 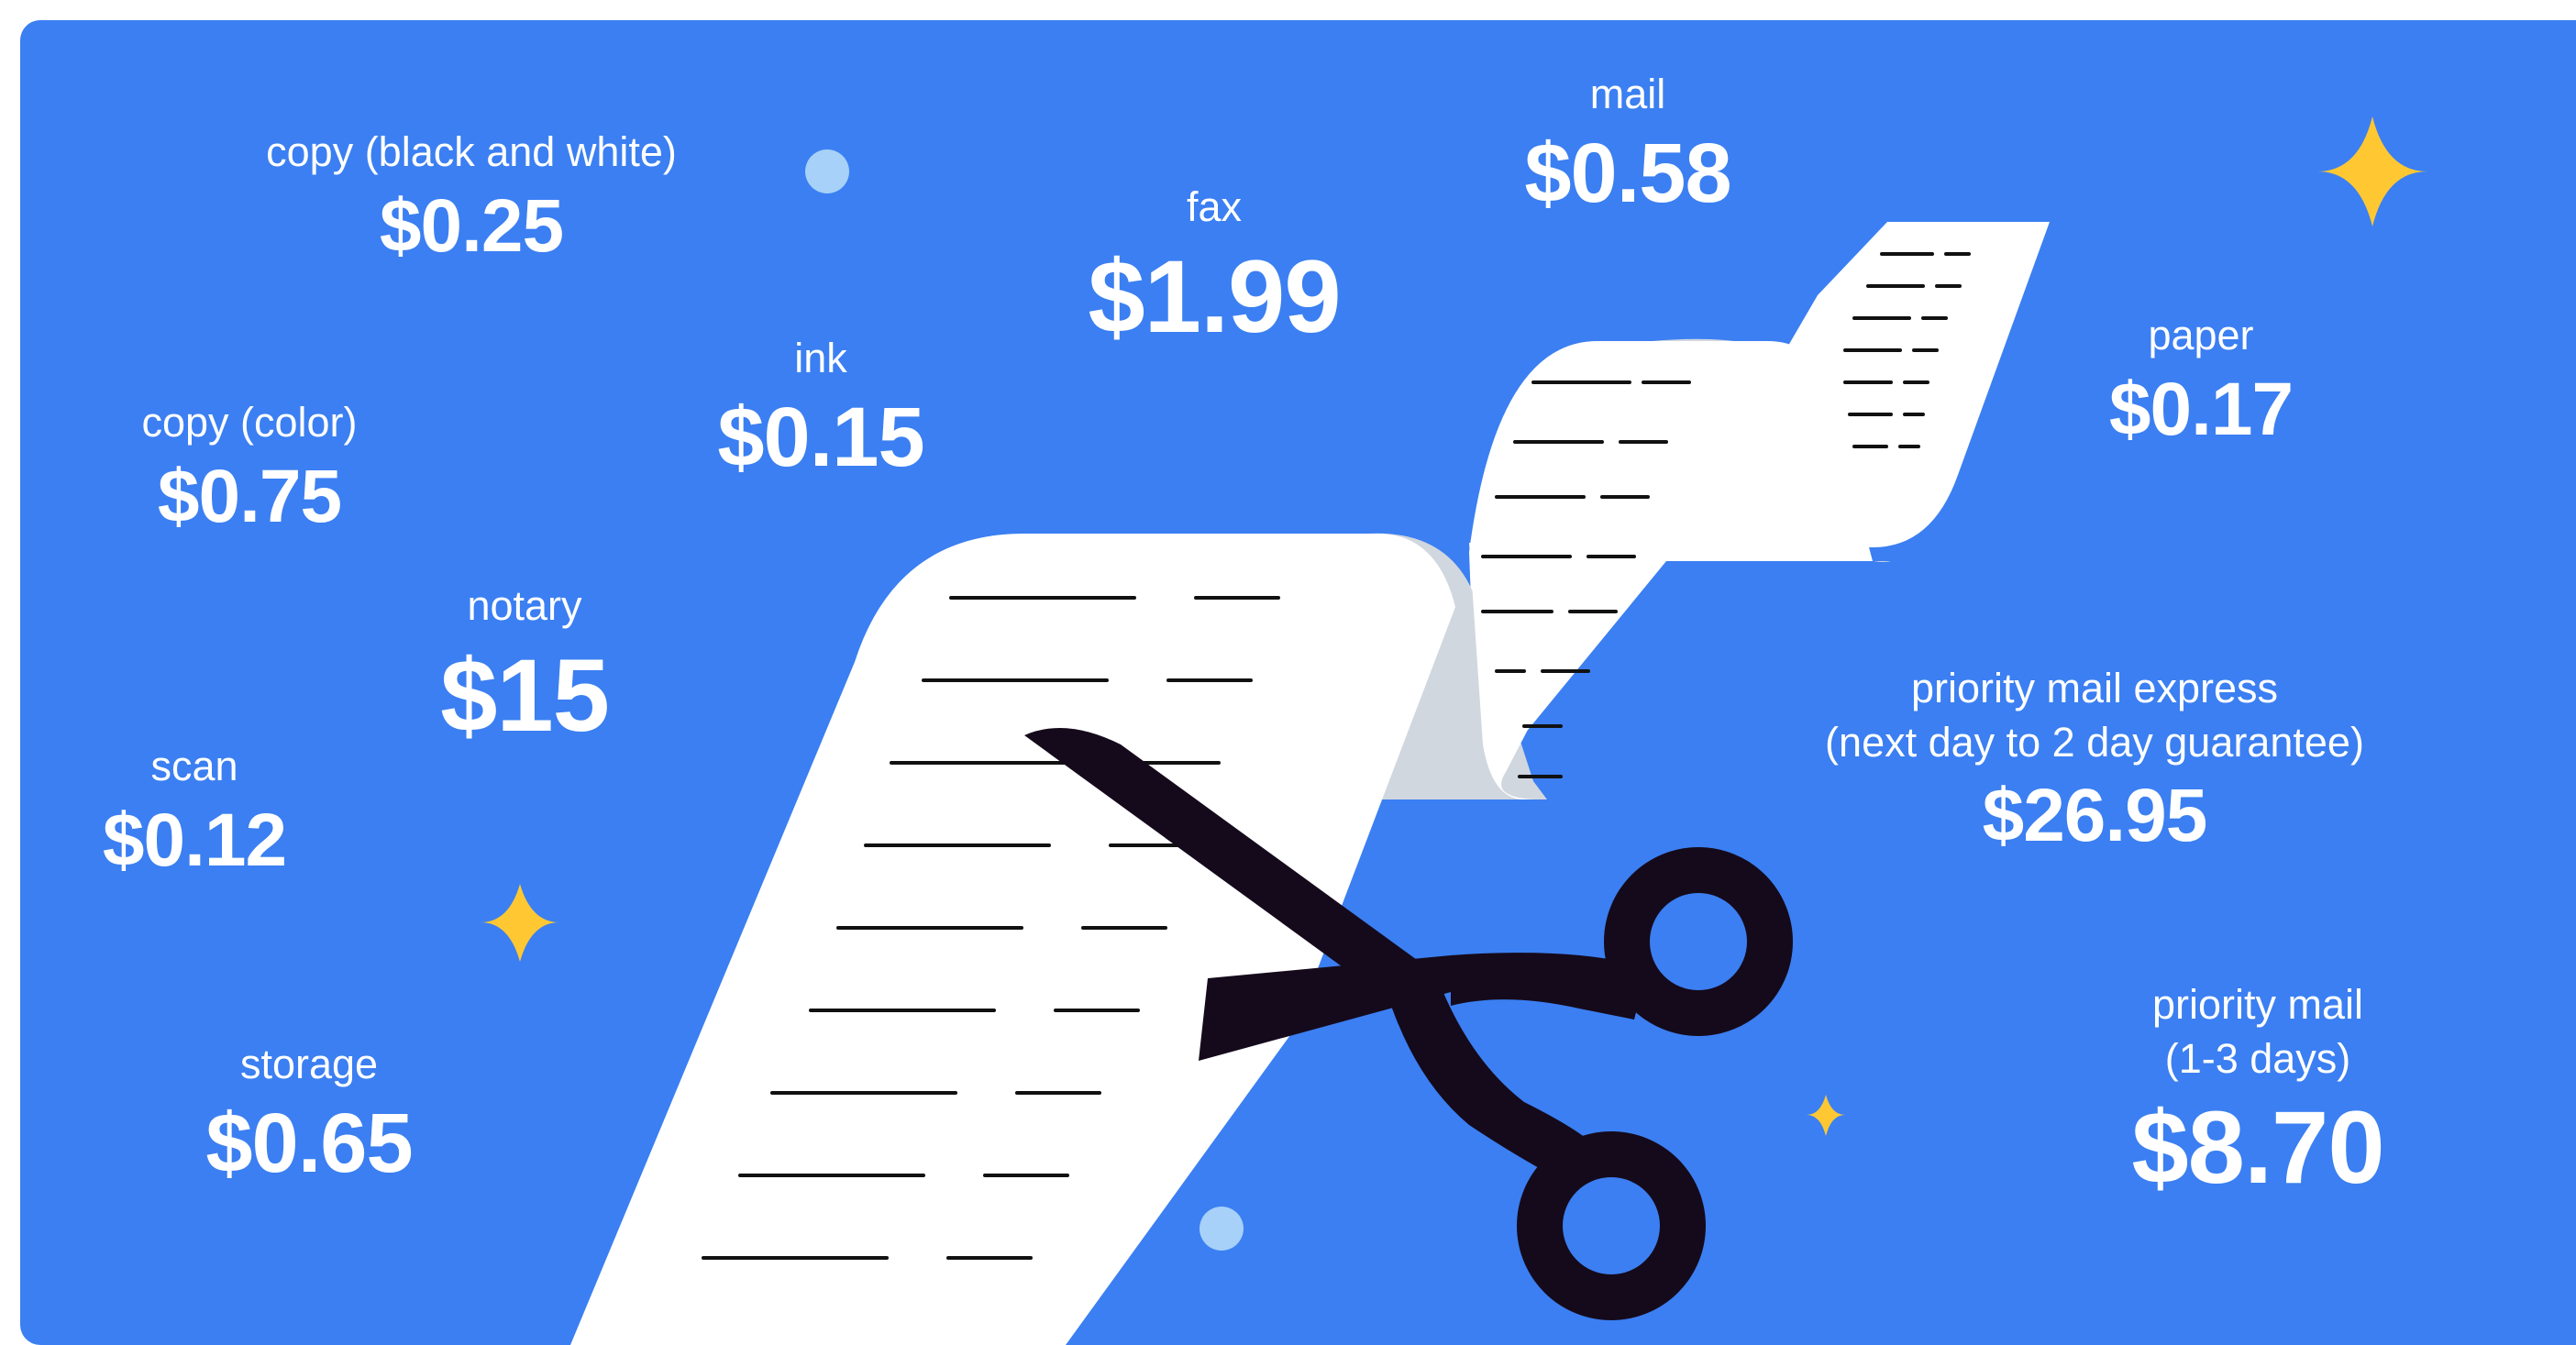 What do you see at coordinates (820, 437) in the screenshot?
I see `ink-value: $0.15` at bounding box center [820, 437].